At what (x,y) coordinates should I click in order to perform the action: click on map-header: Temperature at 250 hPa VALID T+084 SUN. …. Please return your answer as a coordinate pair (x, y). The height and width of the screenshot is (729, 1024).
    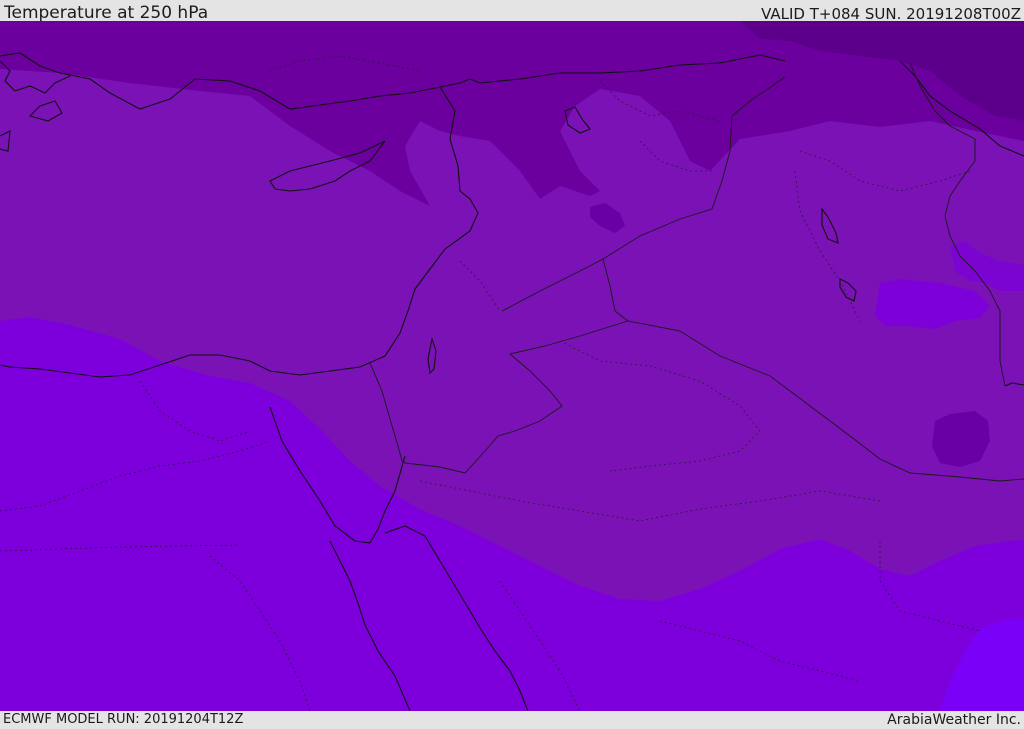
    Looking at the image, I should click on (512, 11).